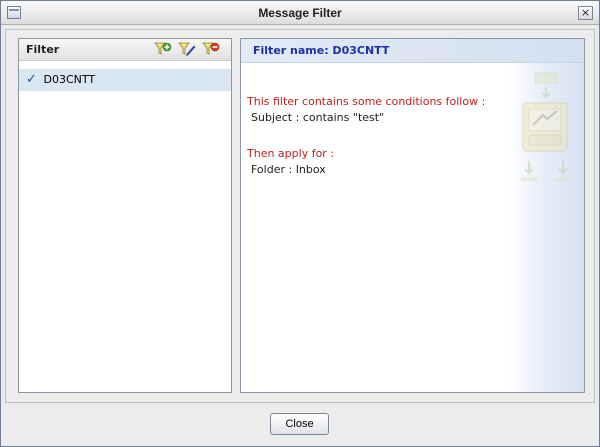  Describe the element at coordinates (585, 13) in the screenshot. I see `close-window-icon: ×` at that location.